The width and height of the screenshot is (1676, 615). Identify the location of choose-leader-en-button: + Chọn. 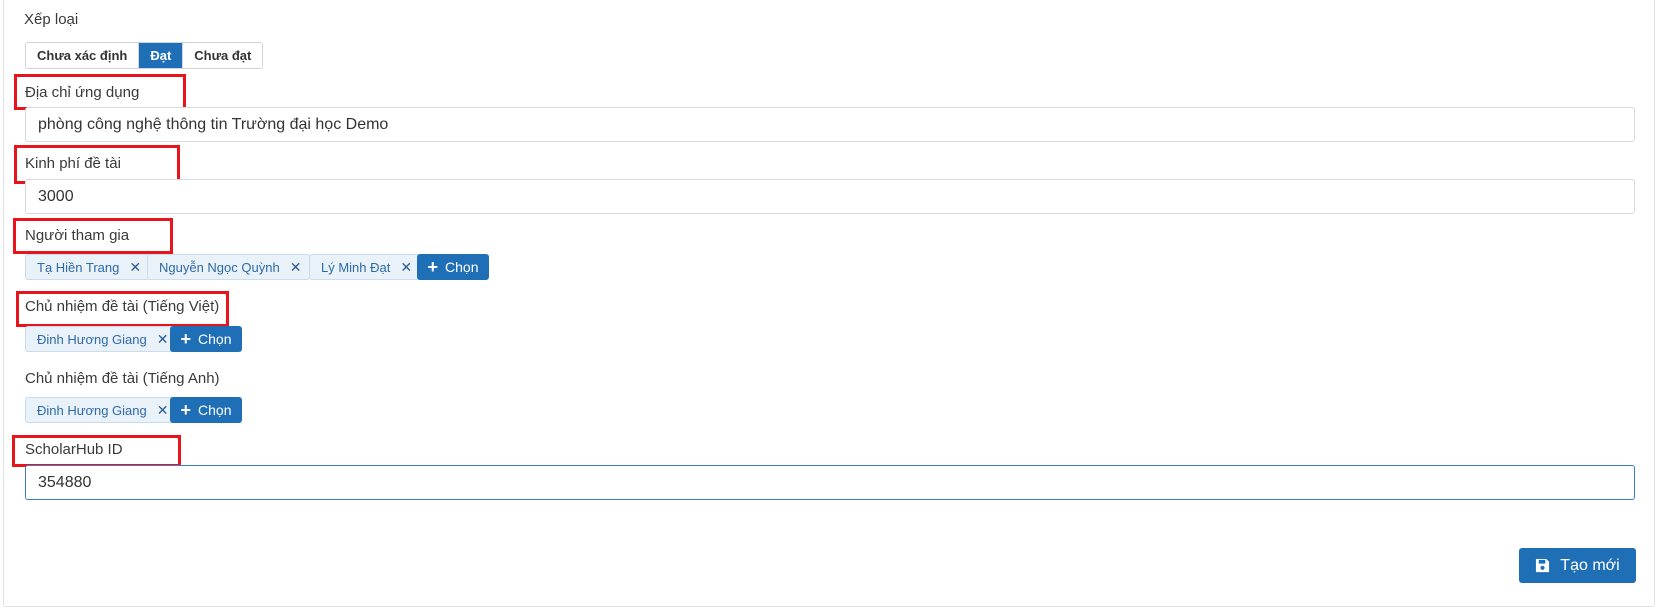
(206, 410).